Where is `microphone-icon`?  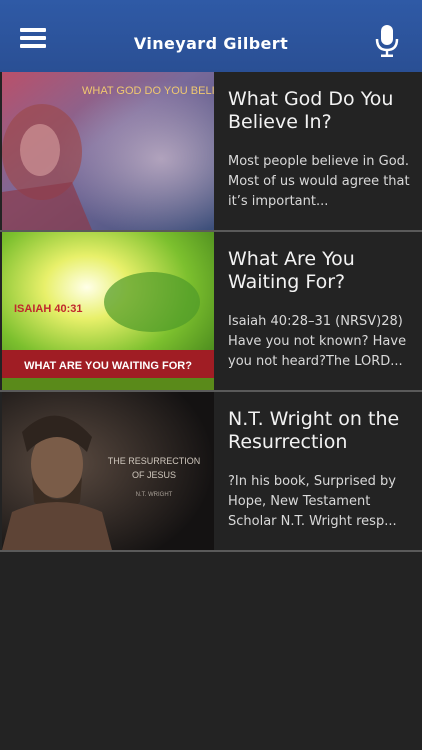
microphone-icon is located at coordinates (387, 41).